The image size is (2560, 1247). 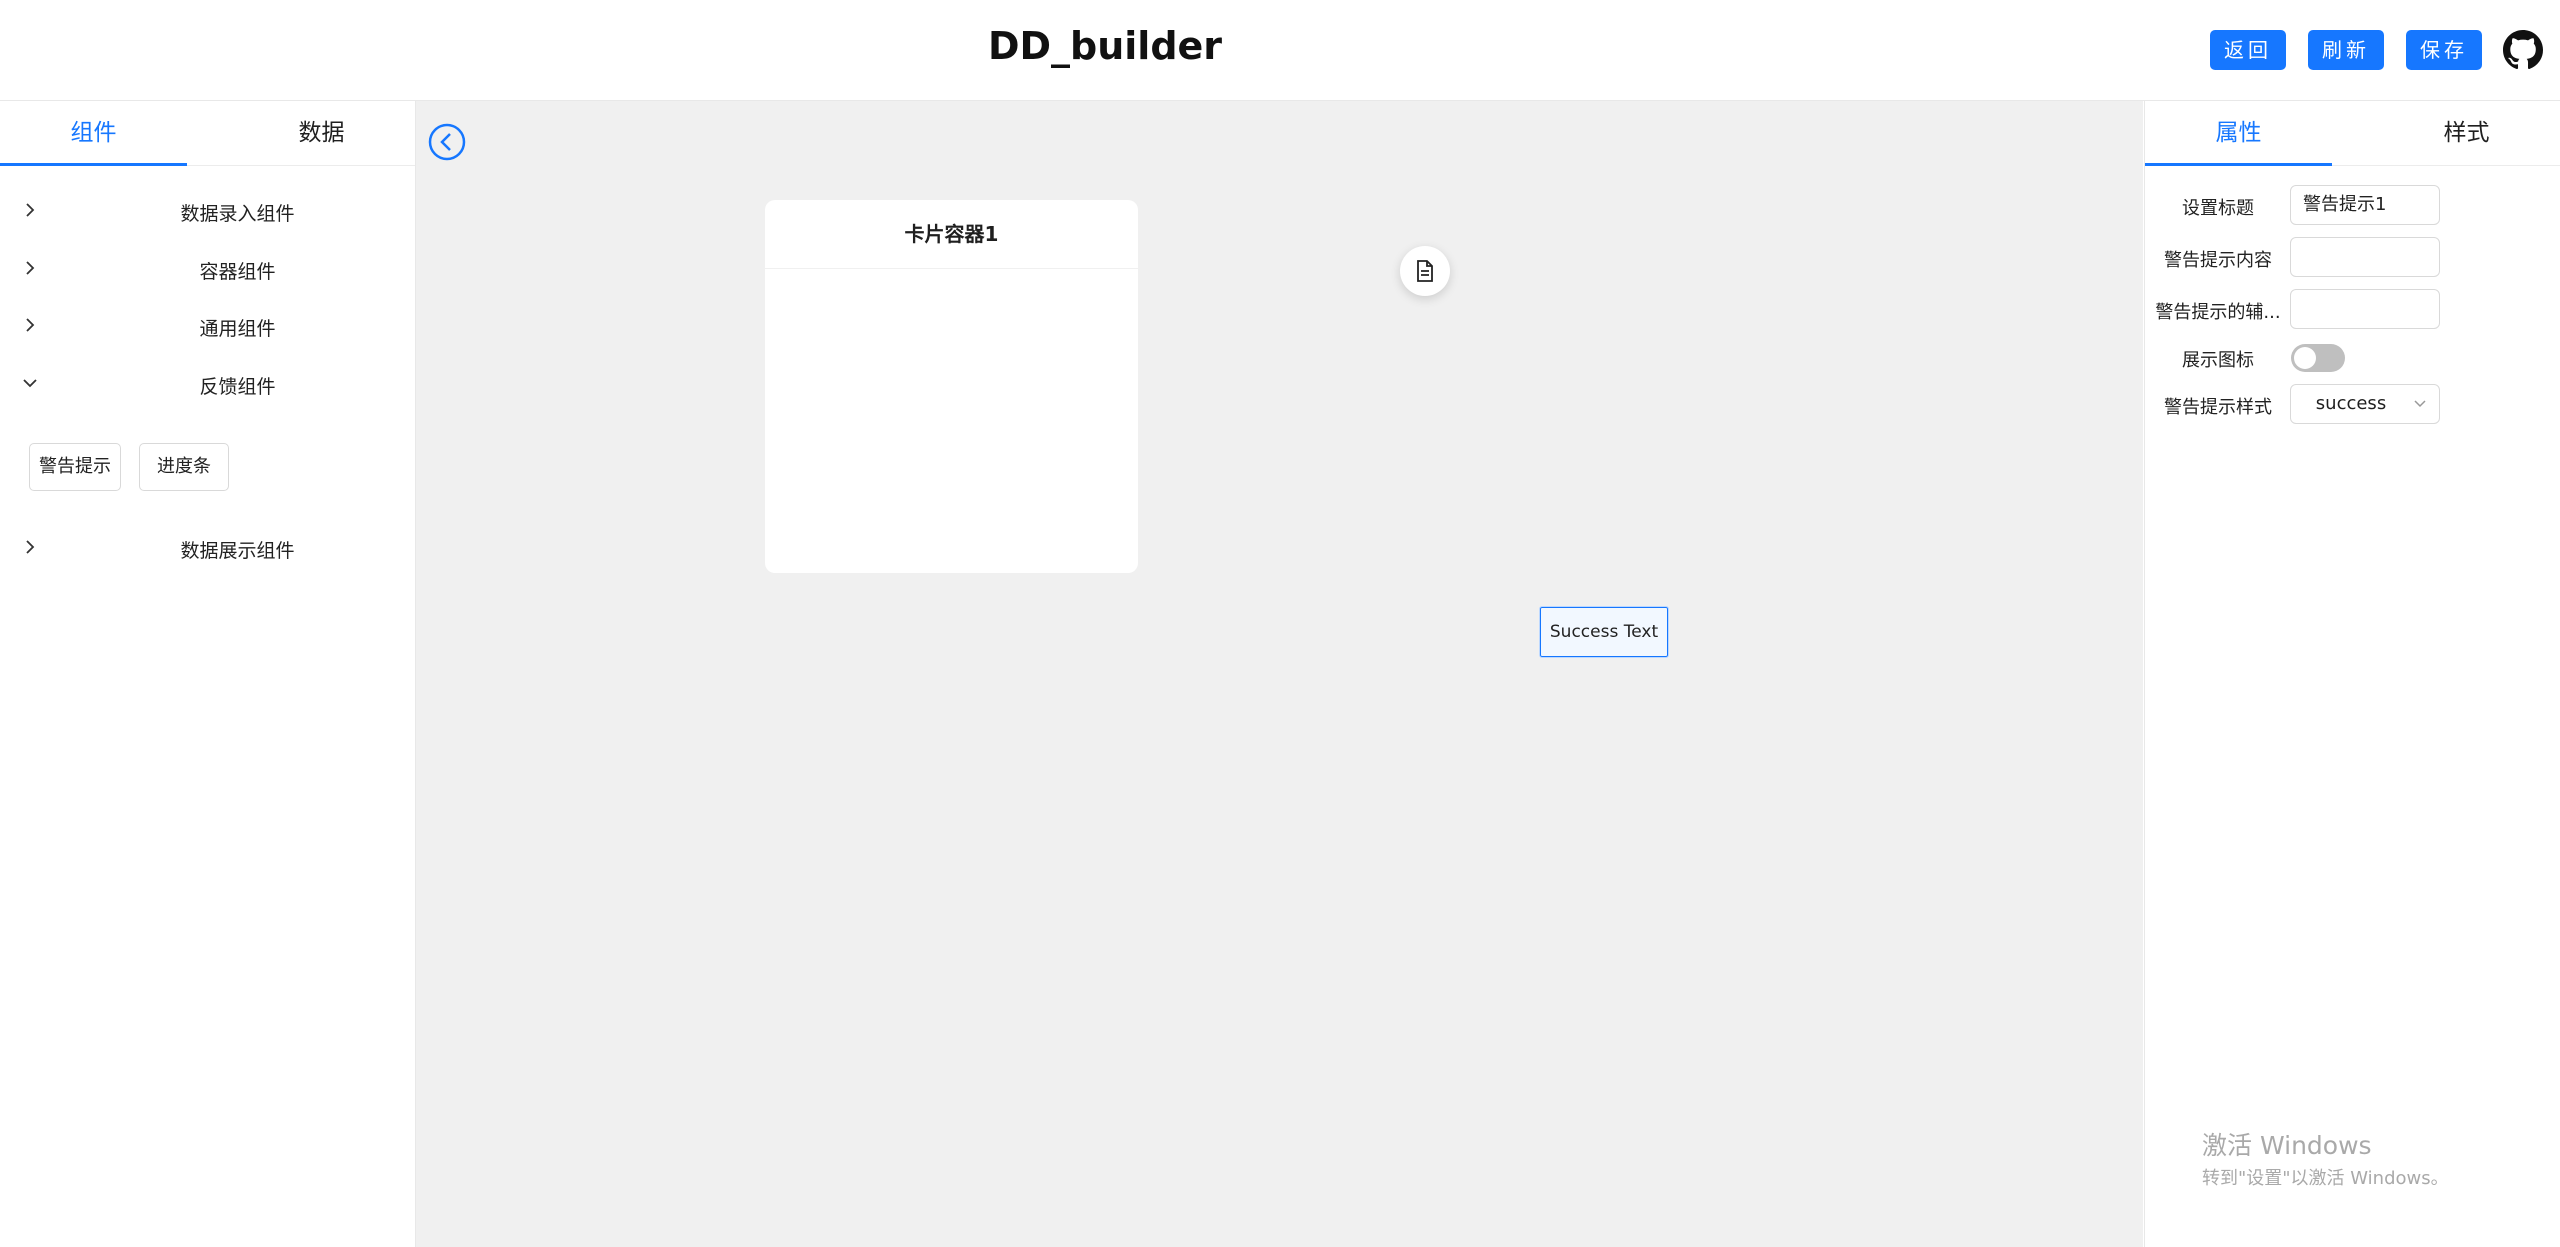 What do you see at coordinates (2218, 208) in the screenshot?
I see `title-label: 设置标题` at bounding box center [2218, 208].